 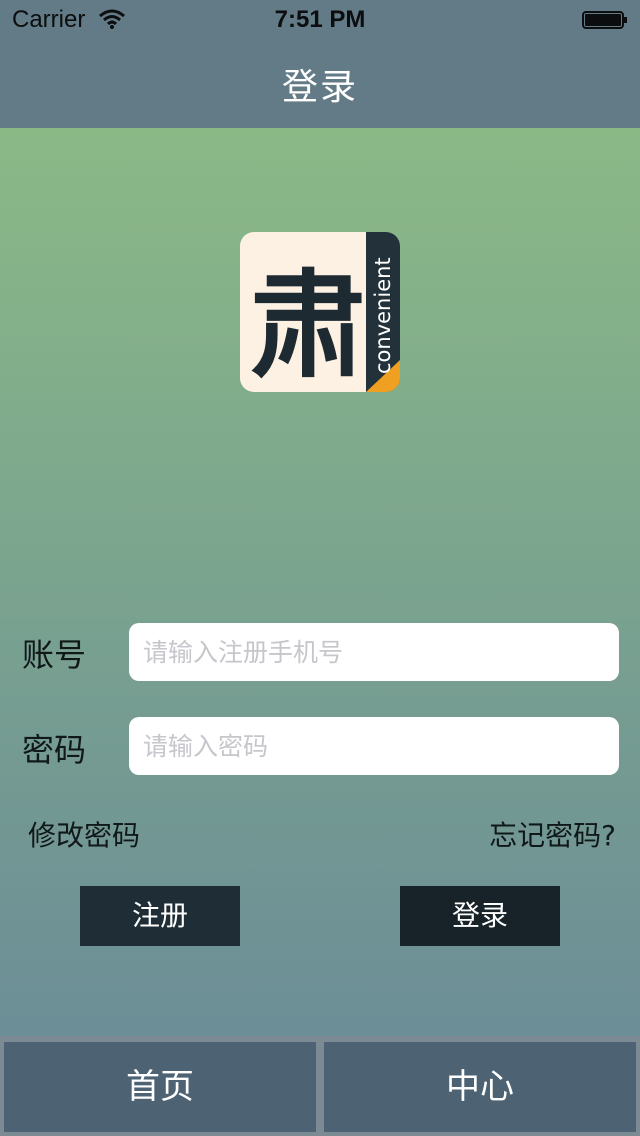 I want to click on register-button: 注册, so click(x=160, y=916).